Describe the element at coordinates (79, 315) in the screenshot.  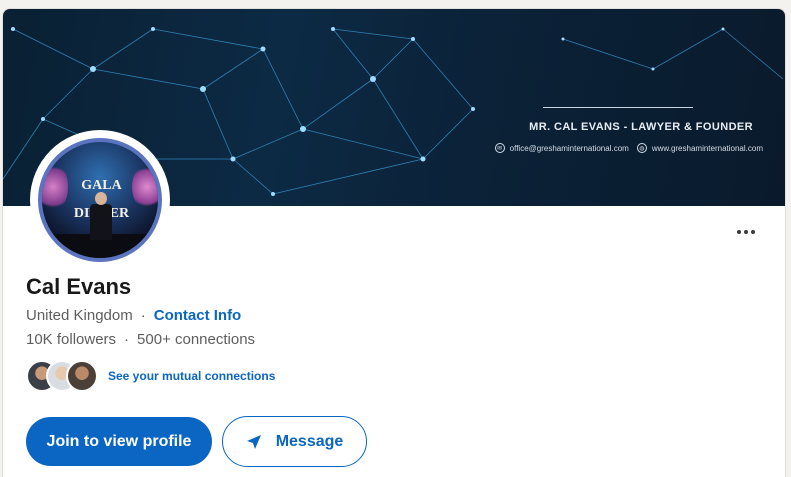
I see `profile-location: United Kingdom` at that location.